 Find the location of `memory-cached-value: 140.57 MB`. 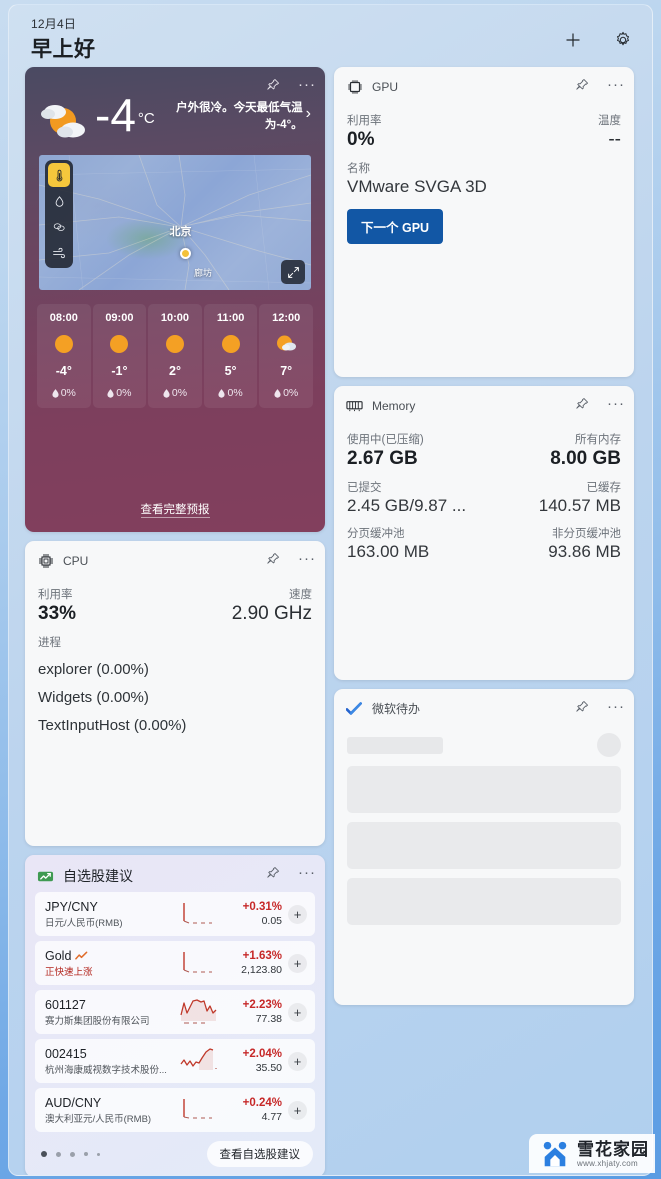

memory-cached-value: 140.57 MB is located at coordinates (579, 505).